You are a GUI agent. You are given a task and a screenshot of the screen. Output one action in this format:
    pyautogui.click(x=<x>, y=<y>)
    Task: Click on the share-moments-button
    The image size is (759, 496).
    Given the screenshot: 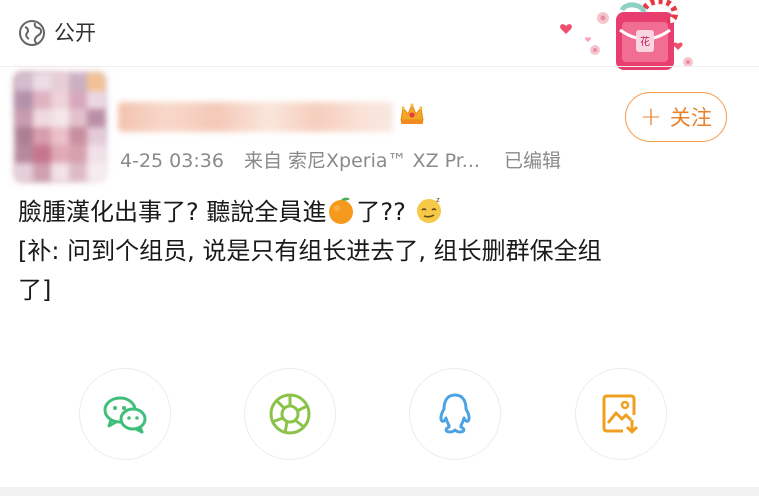 What is the action you would take?
    pyautogui.click(x=290, y=414)
    